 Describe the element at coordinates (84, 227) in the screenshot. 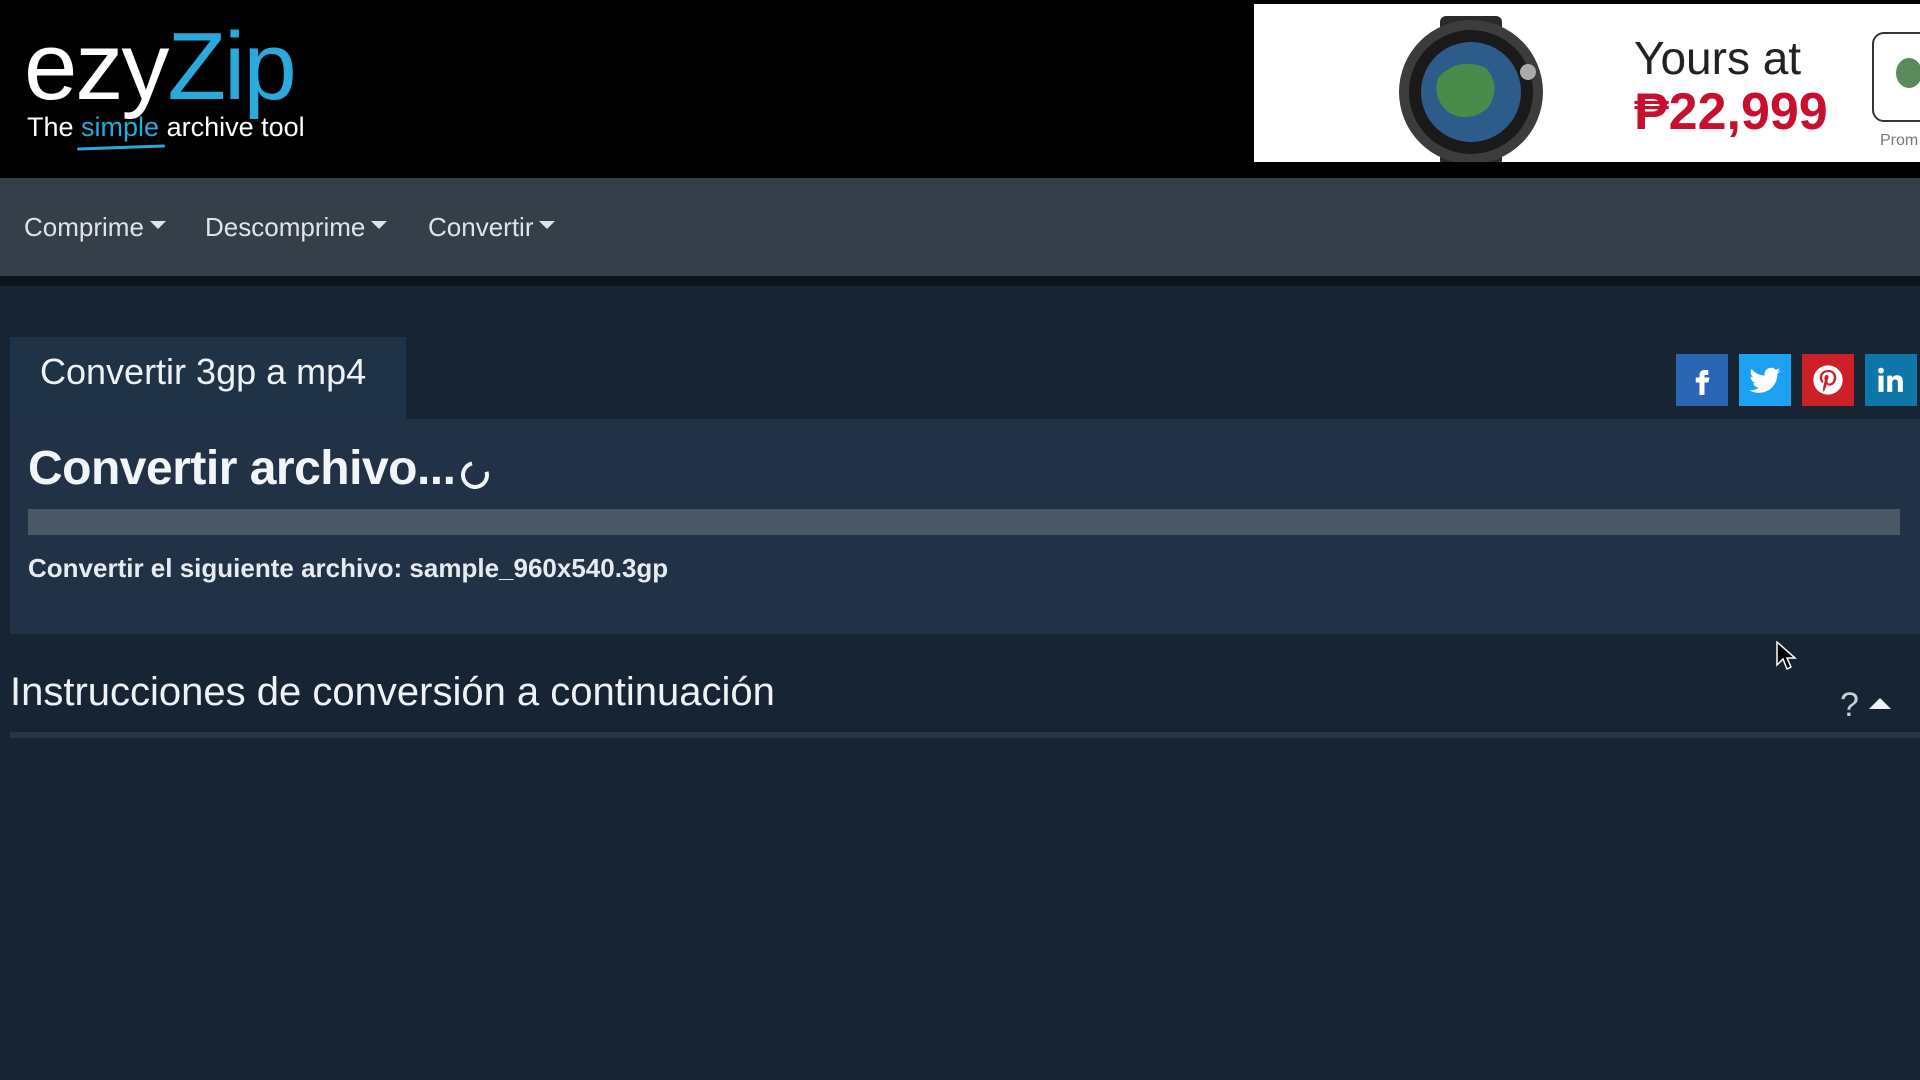

I see `nav-item-label: Comprime` at that location.